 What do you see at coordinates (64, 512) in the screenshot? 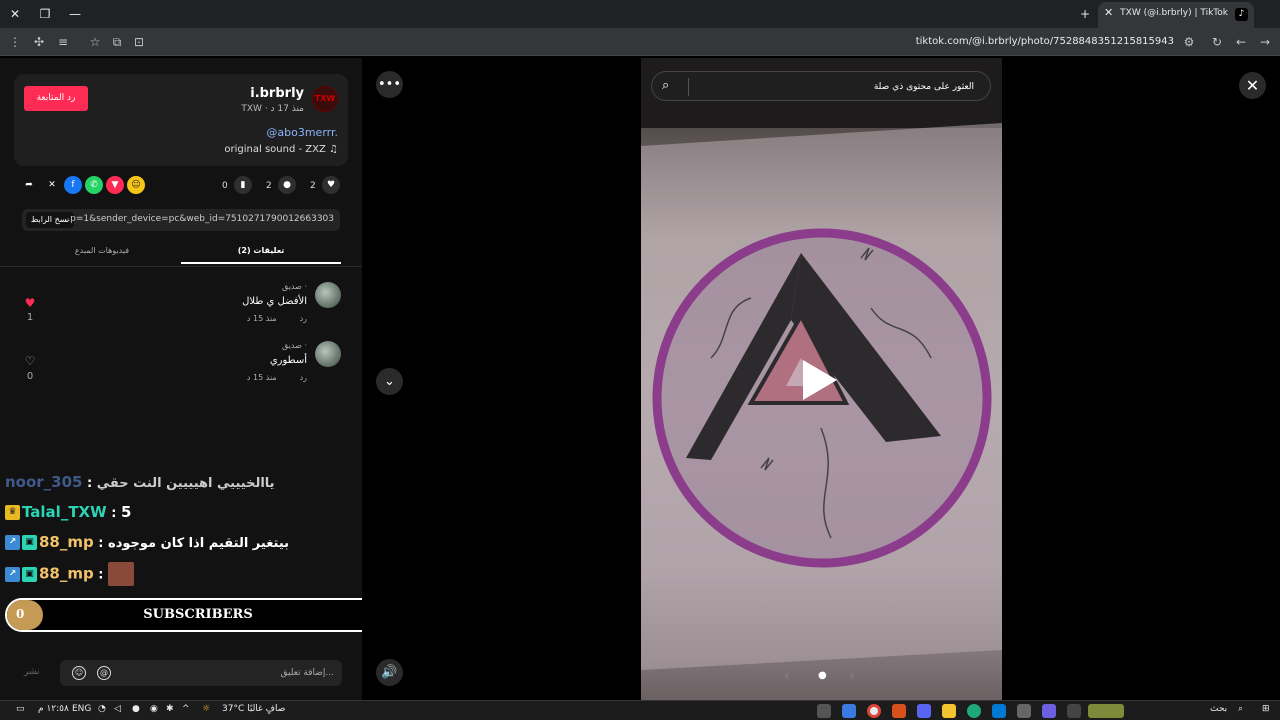
I see `chat-username: Talal_TXW` at bounding box center [64, 512].